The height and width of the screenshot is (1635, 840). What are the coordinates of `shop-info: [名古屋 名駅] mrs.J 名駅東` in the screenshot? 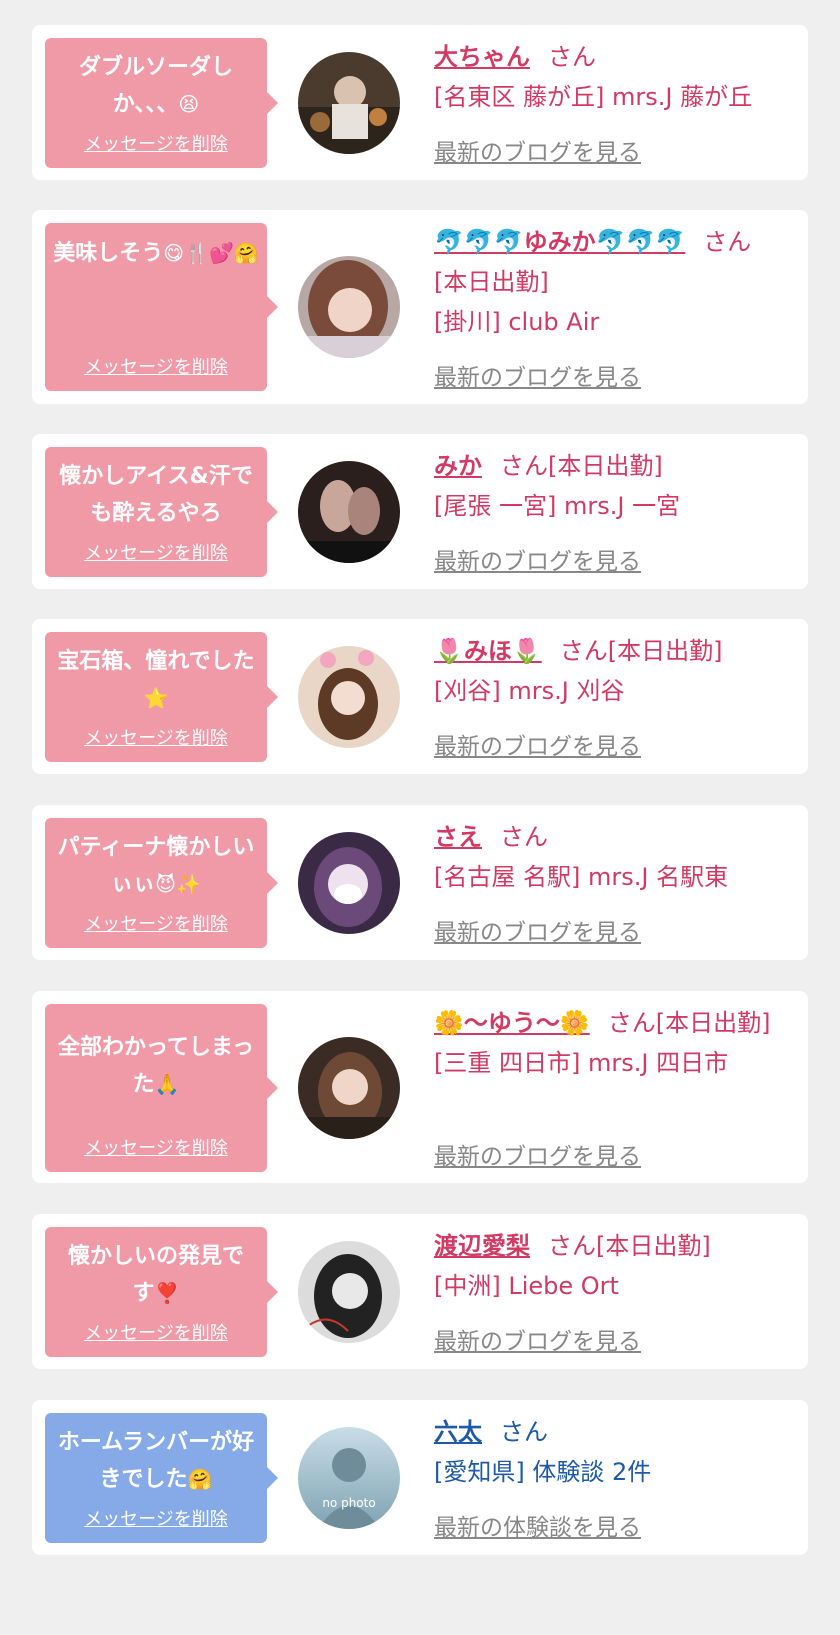 It's located at (581, 877).